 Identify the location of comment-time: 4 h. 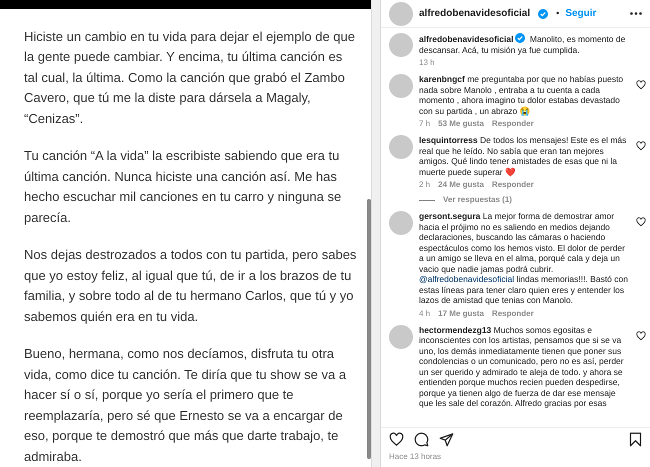
(424, 314).